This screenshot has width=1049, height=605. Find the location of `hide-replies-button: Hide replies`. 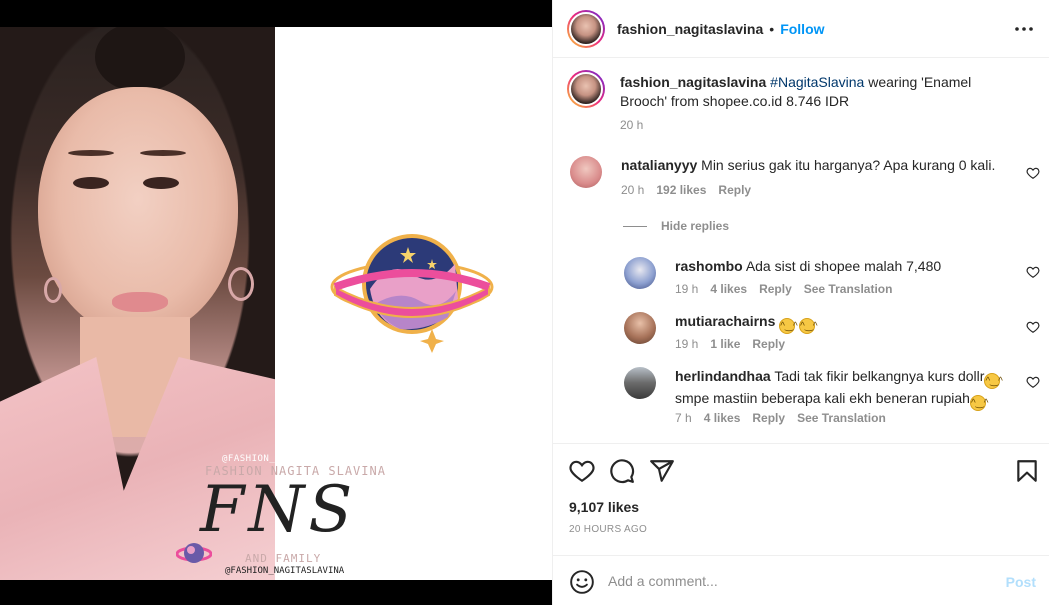

hide-replies-button: Hide replies is located at coordinates (676, 226).